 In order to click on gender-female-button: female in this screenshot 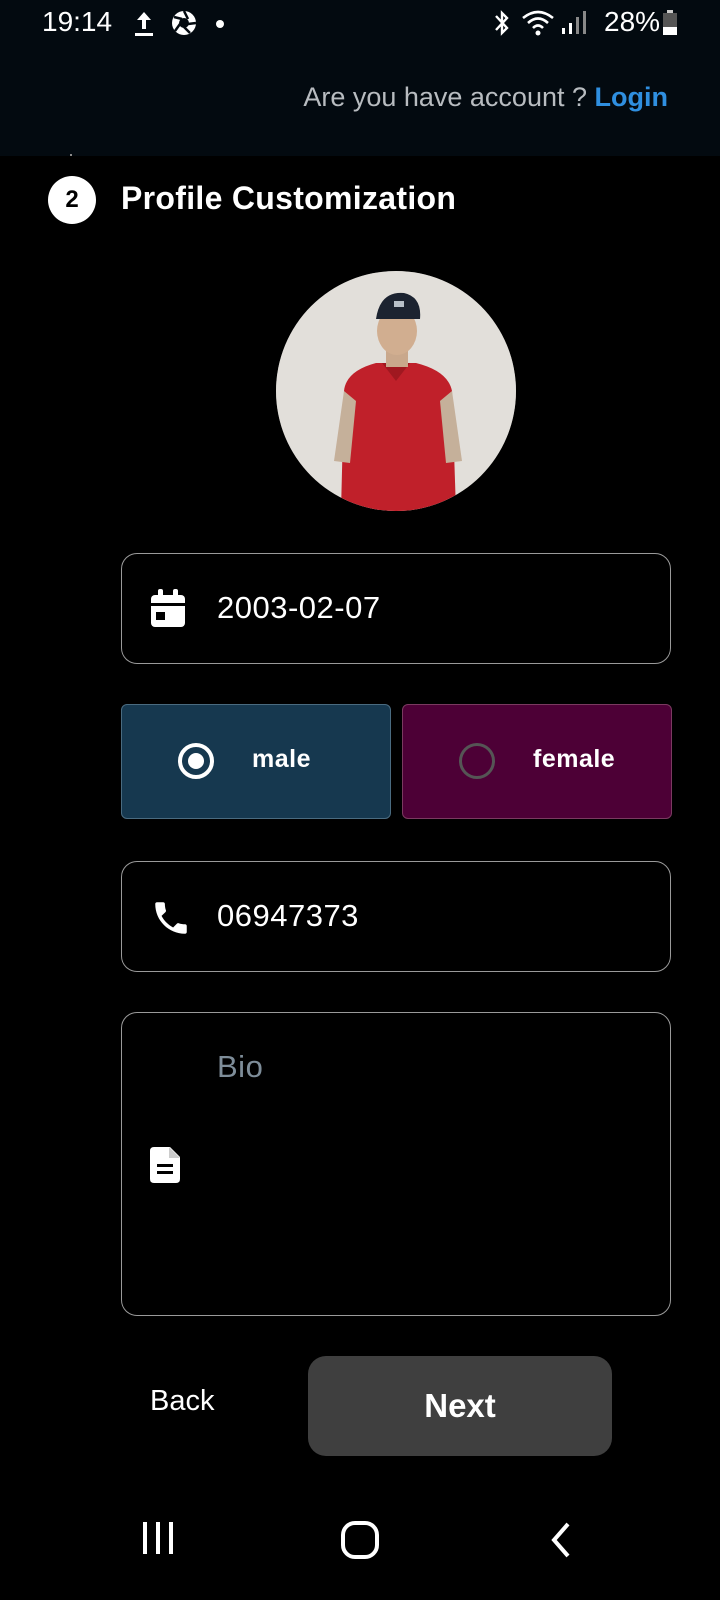, I will do `click(537, 761)`.